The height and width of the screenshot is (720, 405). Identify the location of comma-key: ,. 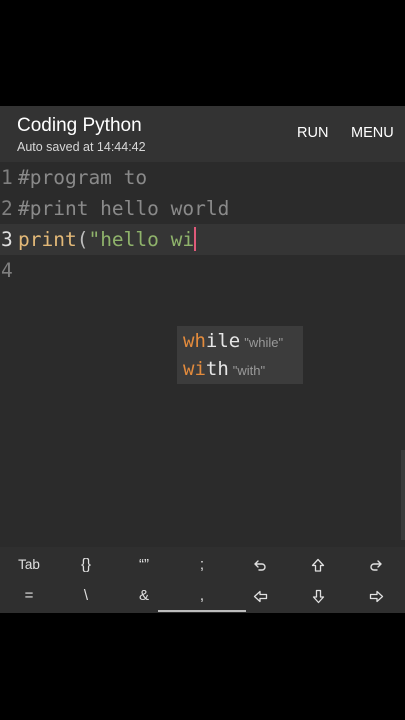
(202, 595).